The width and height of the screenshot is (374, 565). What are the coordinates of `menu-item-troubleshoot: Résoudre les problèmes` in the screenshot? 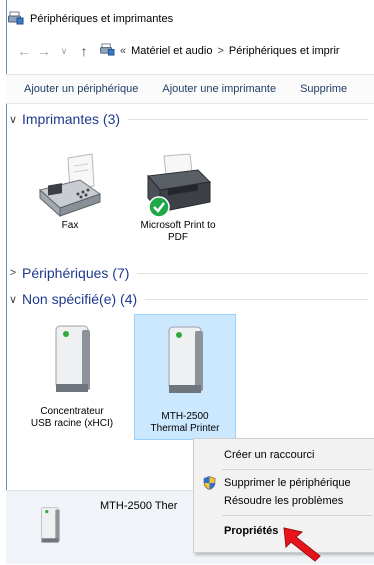 It's located at (284, 501).